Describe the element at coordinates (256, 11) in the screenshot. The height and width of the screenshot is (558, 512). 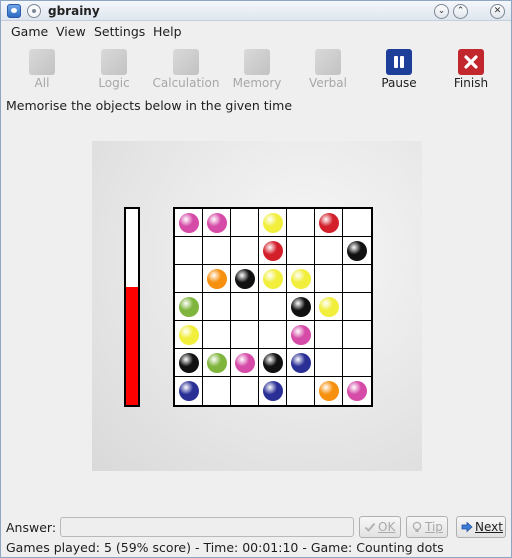
I see `title-bar: gbrainy ⌄ ⌃ ✕` at that location.